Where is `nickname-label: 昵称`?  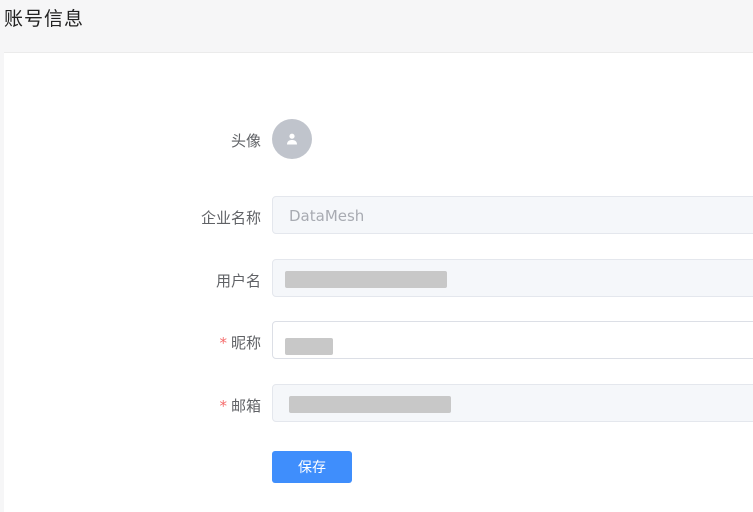
nickname-label: 昵称 is located at coordinates (245, 343).